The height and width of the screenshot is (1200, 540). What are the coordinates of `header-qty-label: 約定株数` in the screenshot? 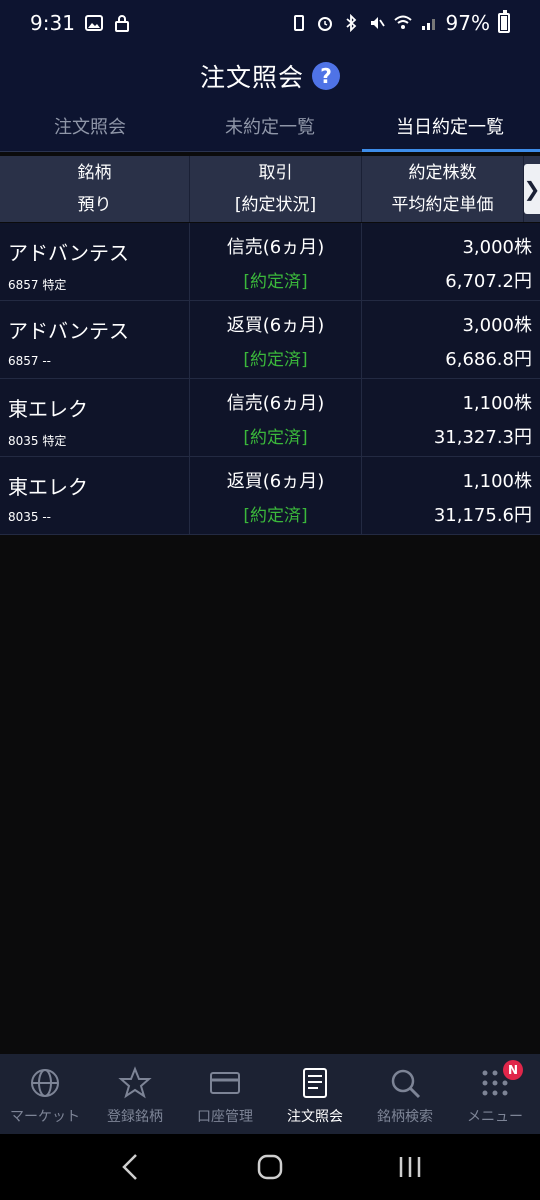 It's located at (442, 173).